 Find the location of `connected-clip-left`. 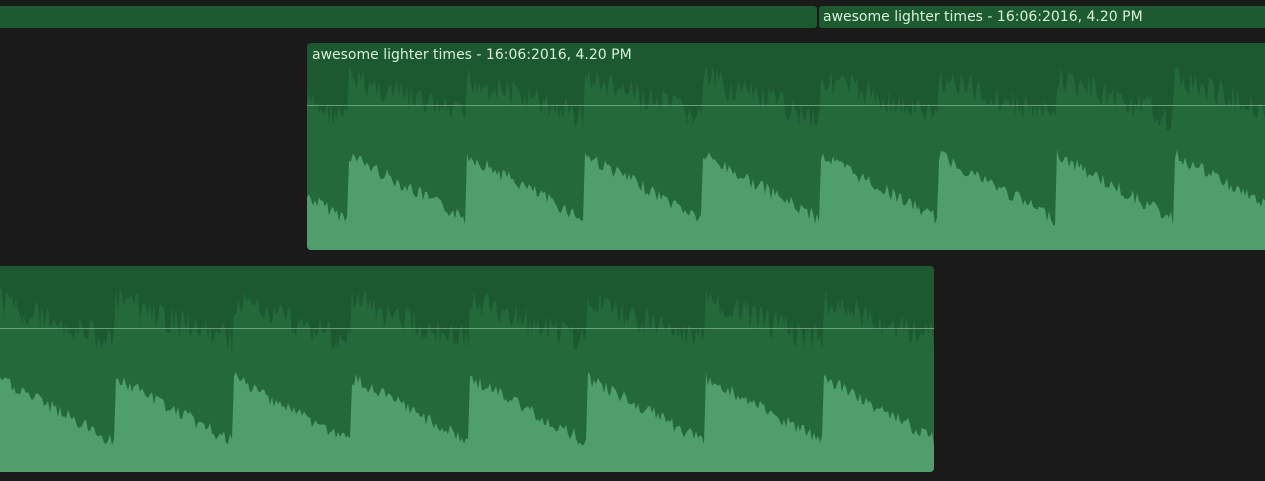

connected-clip-left is located at coordinates (408, 17).